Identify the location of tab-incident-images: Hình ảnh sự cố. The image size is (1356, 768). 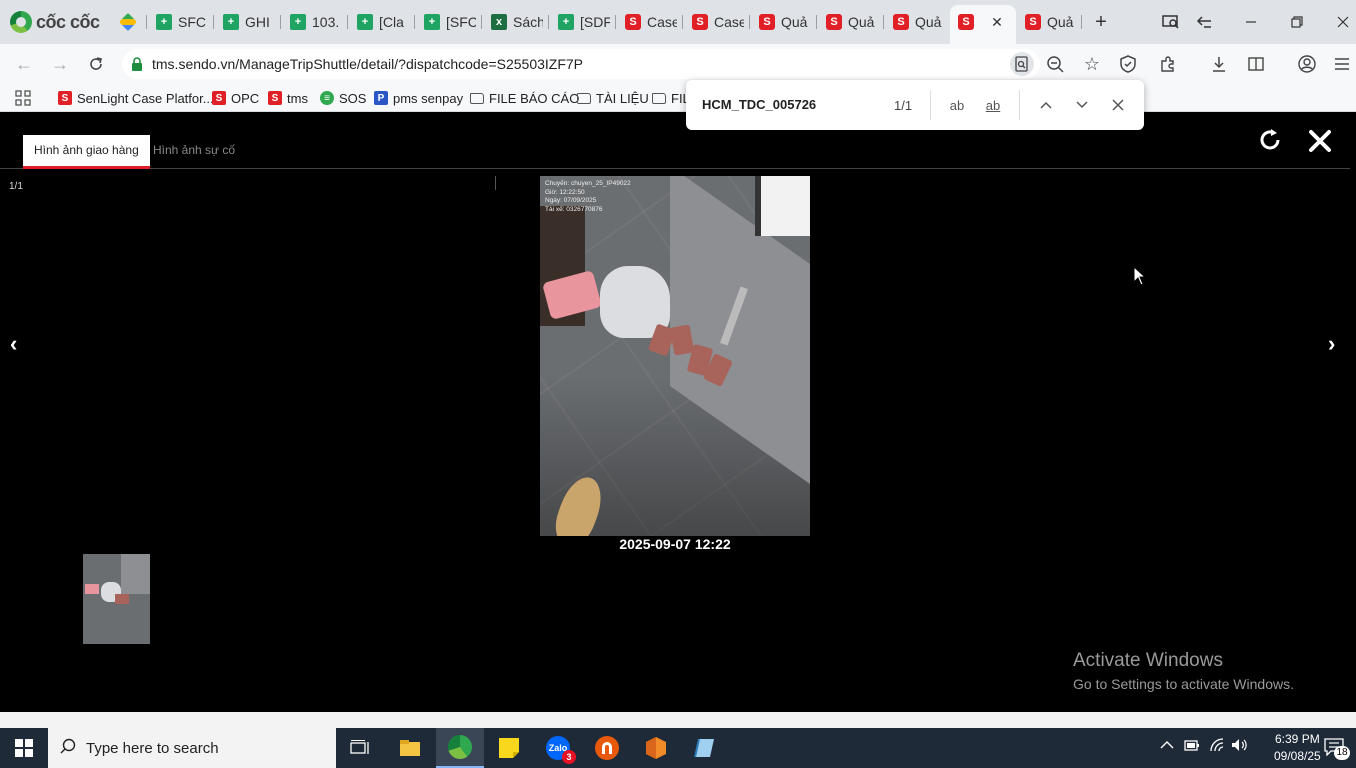
(194, 152).